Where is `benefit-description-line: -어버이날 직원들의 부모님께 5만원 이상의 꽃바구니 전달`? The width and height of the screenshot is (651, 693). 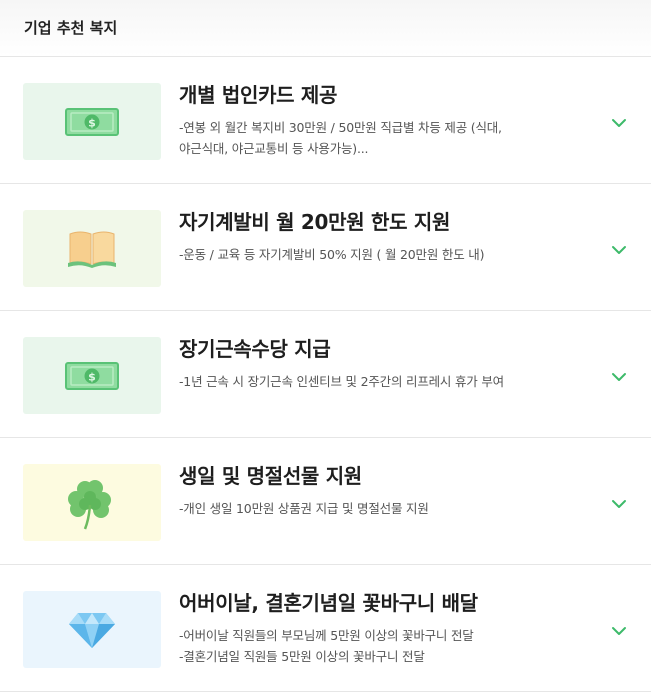 benefit-description-line: -어버이날 직원들의 부모님께 5만원 이상의 꽃바구니 전달 is located at coordinates (326, 635).